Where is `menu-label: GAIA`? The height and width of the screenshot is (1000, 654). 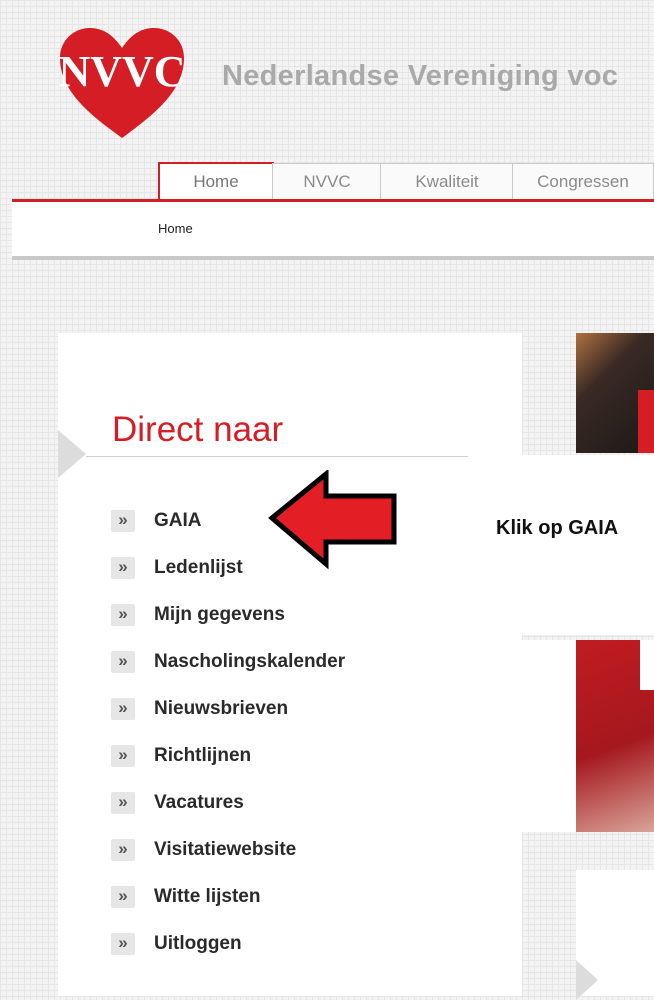
menu-label: GAIA is located at coordinates (178, 521).